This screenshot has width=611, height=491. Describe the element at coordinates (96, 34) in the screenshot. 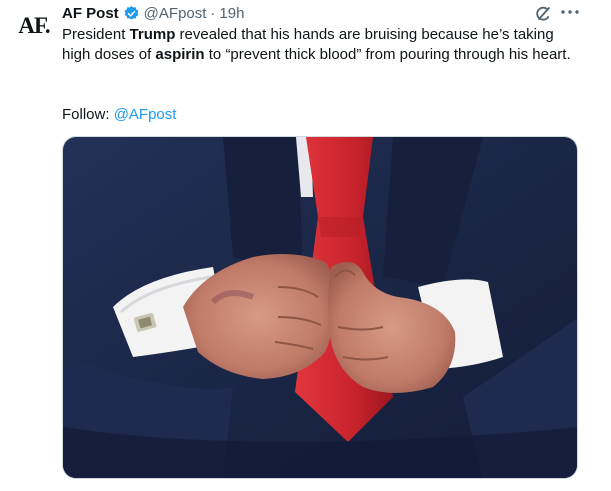

I see `text-part: President` at that location.